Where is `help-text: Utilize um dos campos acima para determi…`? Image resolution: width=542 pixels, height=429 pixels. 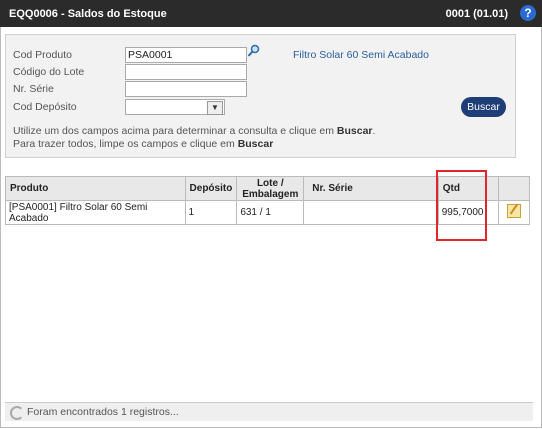 help-text: Utilize um dos campos acima para determi… is located at coordinates (194, 137).